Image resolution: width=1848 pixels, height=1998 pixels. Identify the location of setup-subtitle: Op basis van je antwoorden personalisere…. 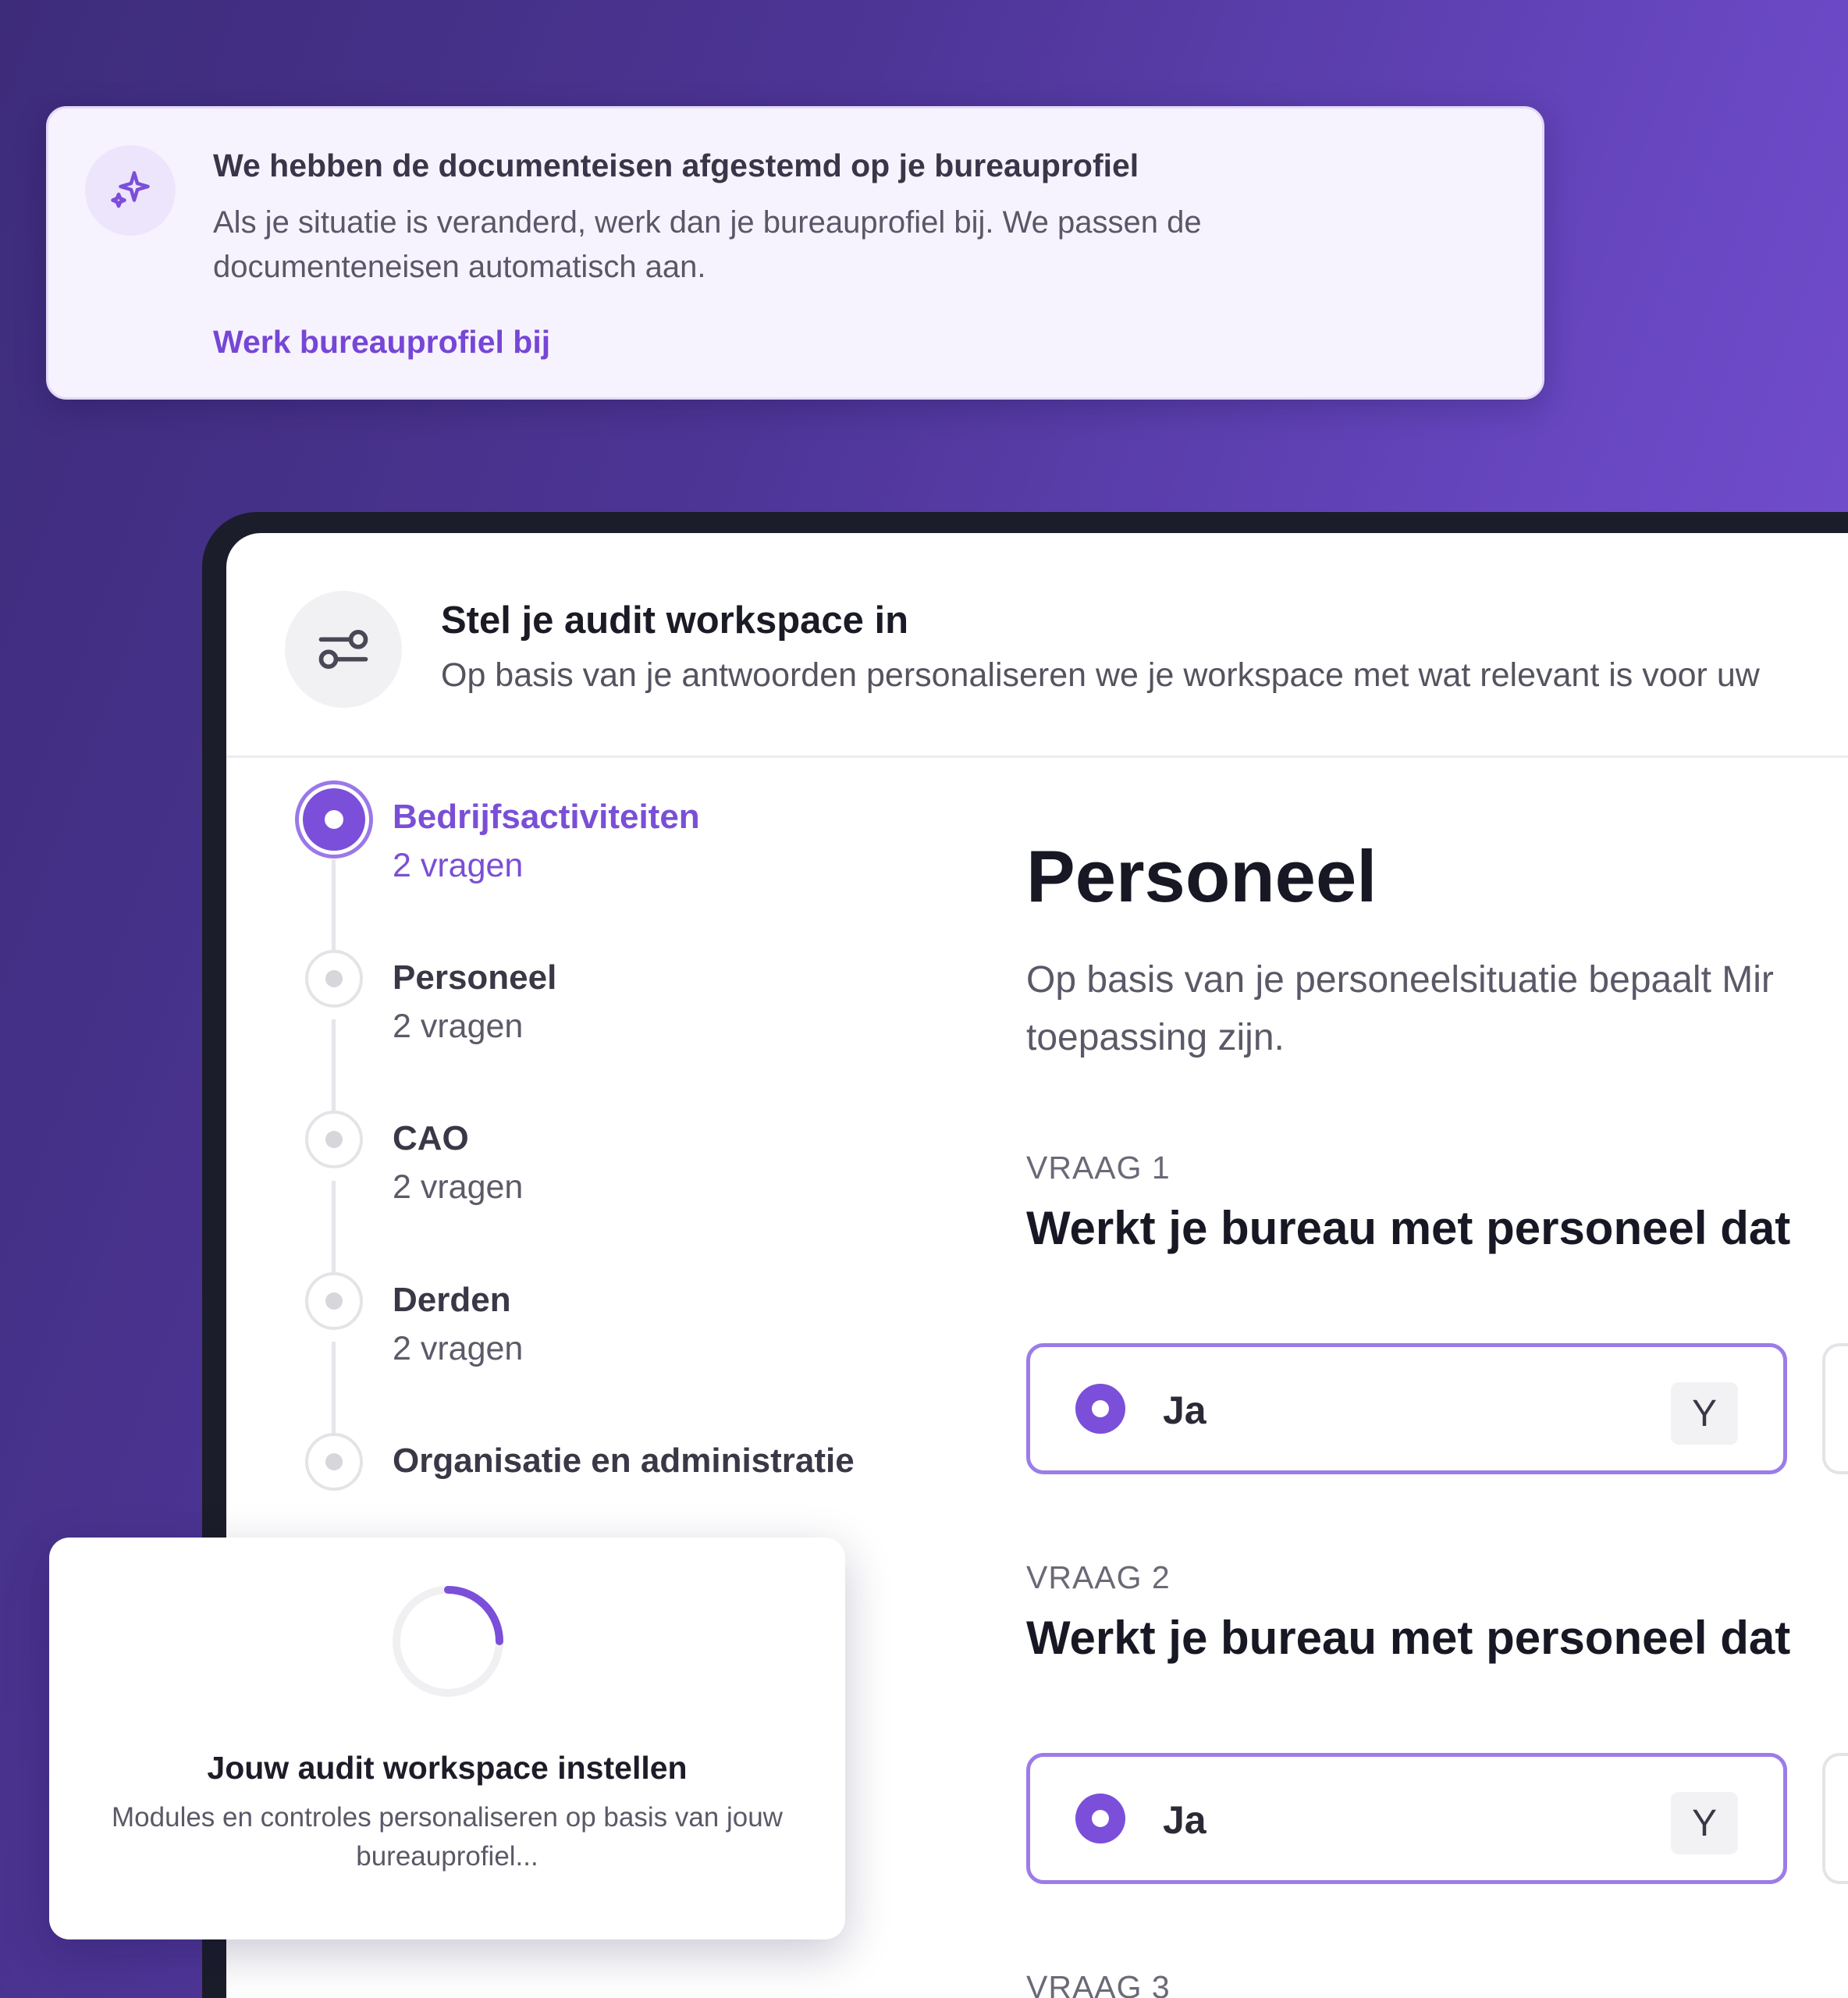
(1100, 675).